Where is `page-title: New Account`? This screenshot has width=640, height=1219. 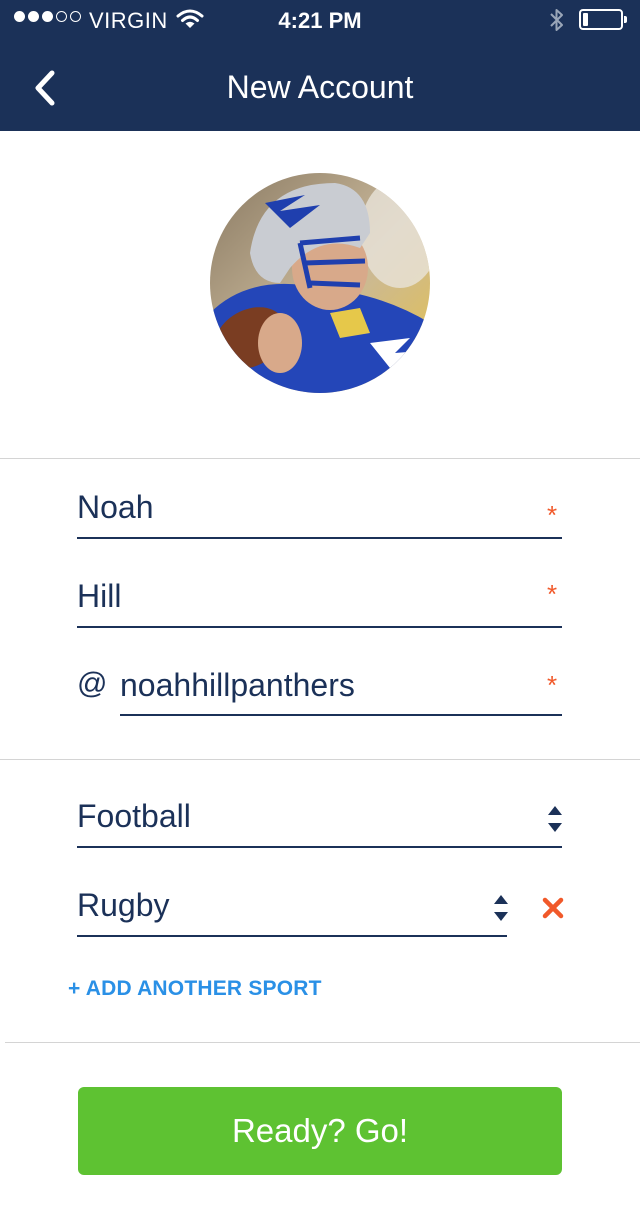 page-title: New Account is located at coordinates (320, 87).